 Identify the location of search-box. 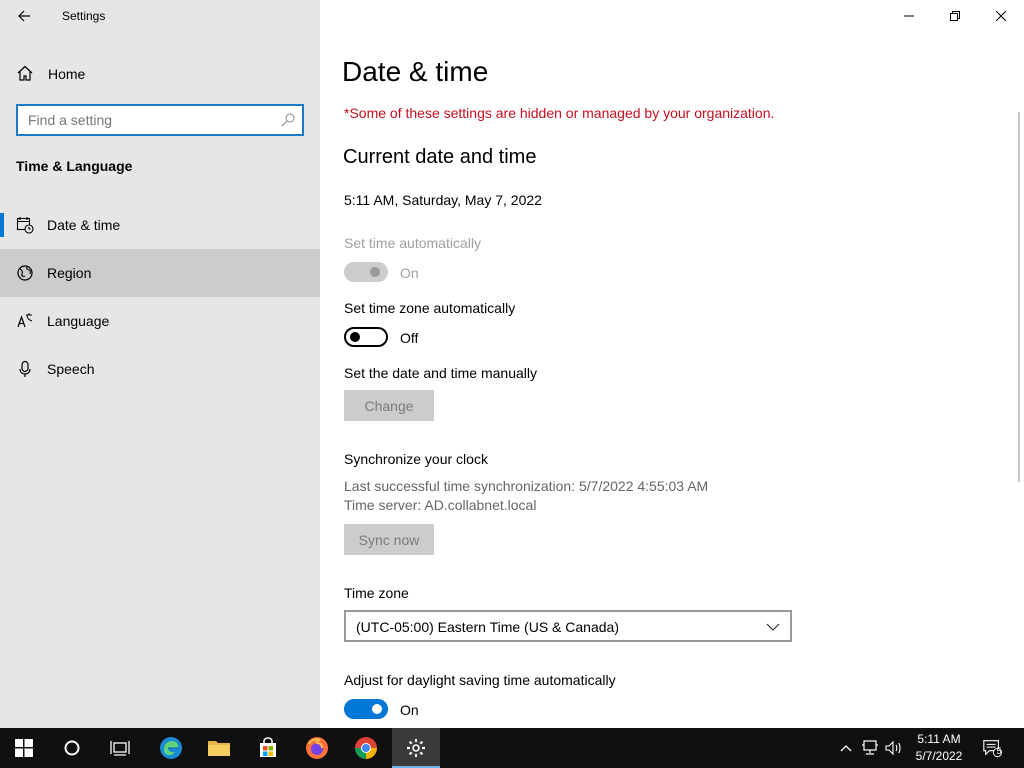
(160, 120).